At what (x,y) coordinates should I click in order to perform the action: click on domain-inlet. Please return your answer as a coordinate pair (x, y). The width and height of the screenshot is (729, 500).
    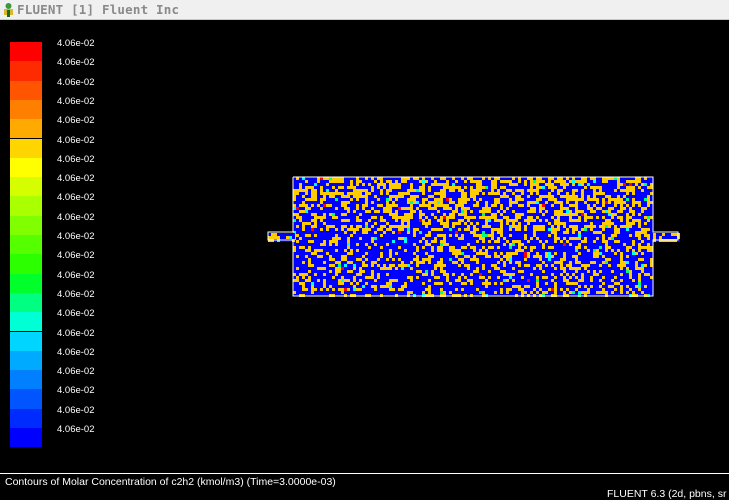
    Looking at the image, I should click on (281, 237).